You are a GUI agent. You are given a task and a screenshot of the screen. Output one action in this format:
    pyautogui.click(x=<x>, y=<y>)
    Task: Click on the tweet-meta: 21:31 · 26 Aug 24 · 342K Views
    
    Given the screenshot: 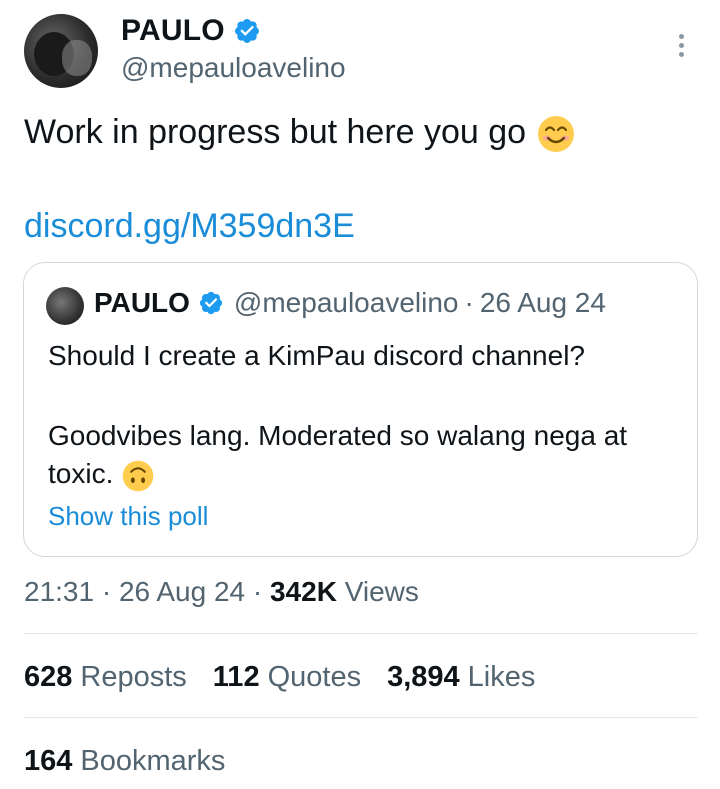 What is the action you would take?
    pyautogui.click(x=221, y=592)
    